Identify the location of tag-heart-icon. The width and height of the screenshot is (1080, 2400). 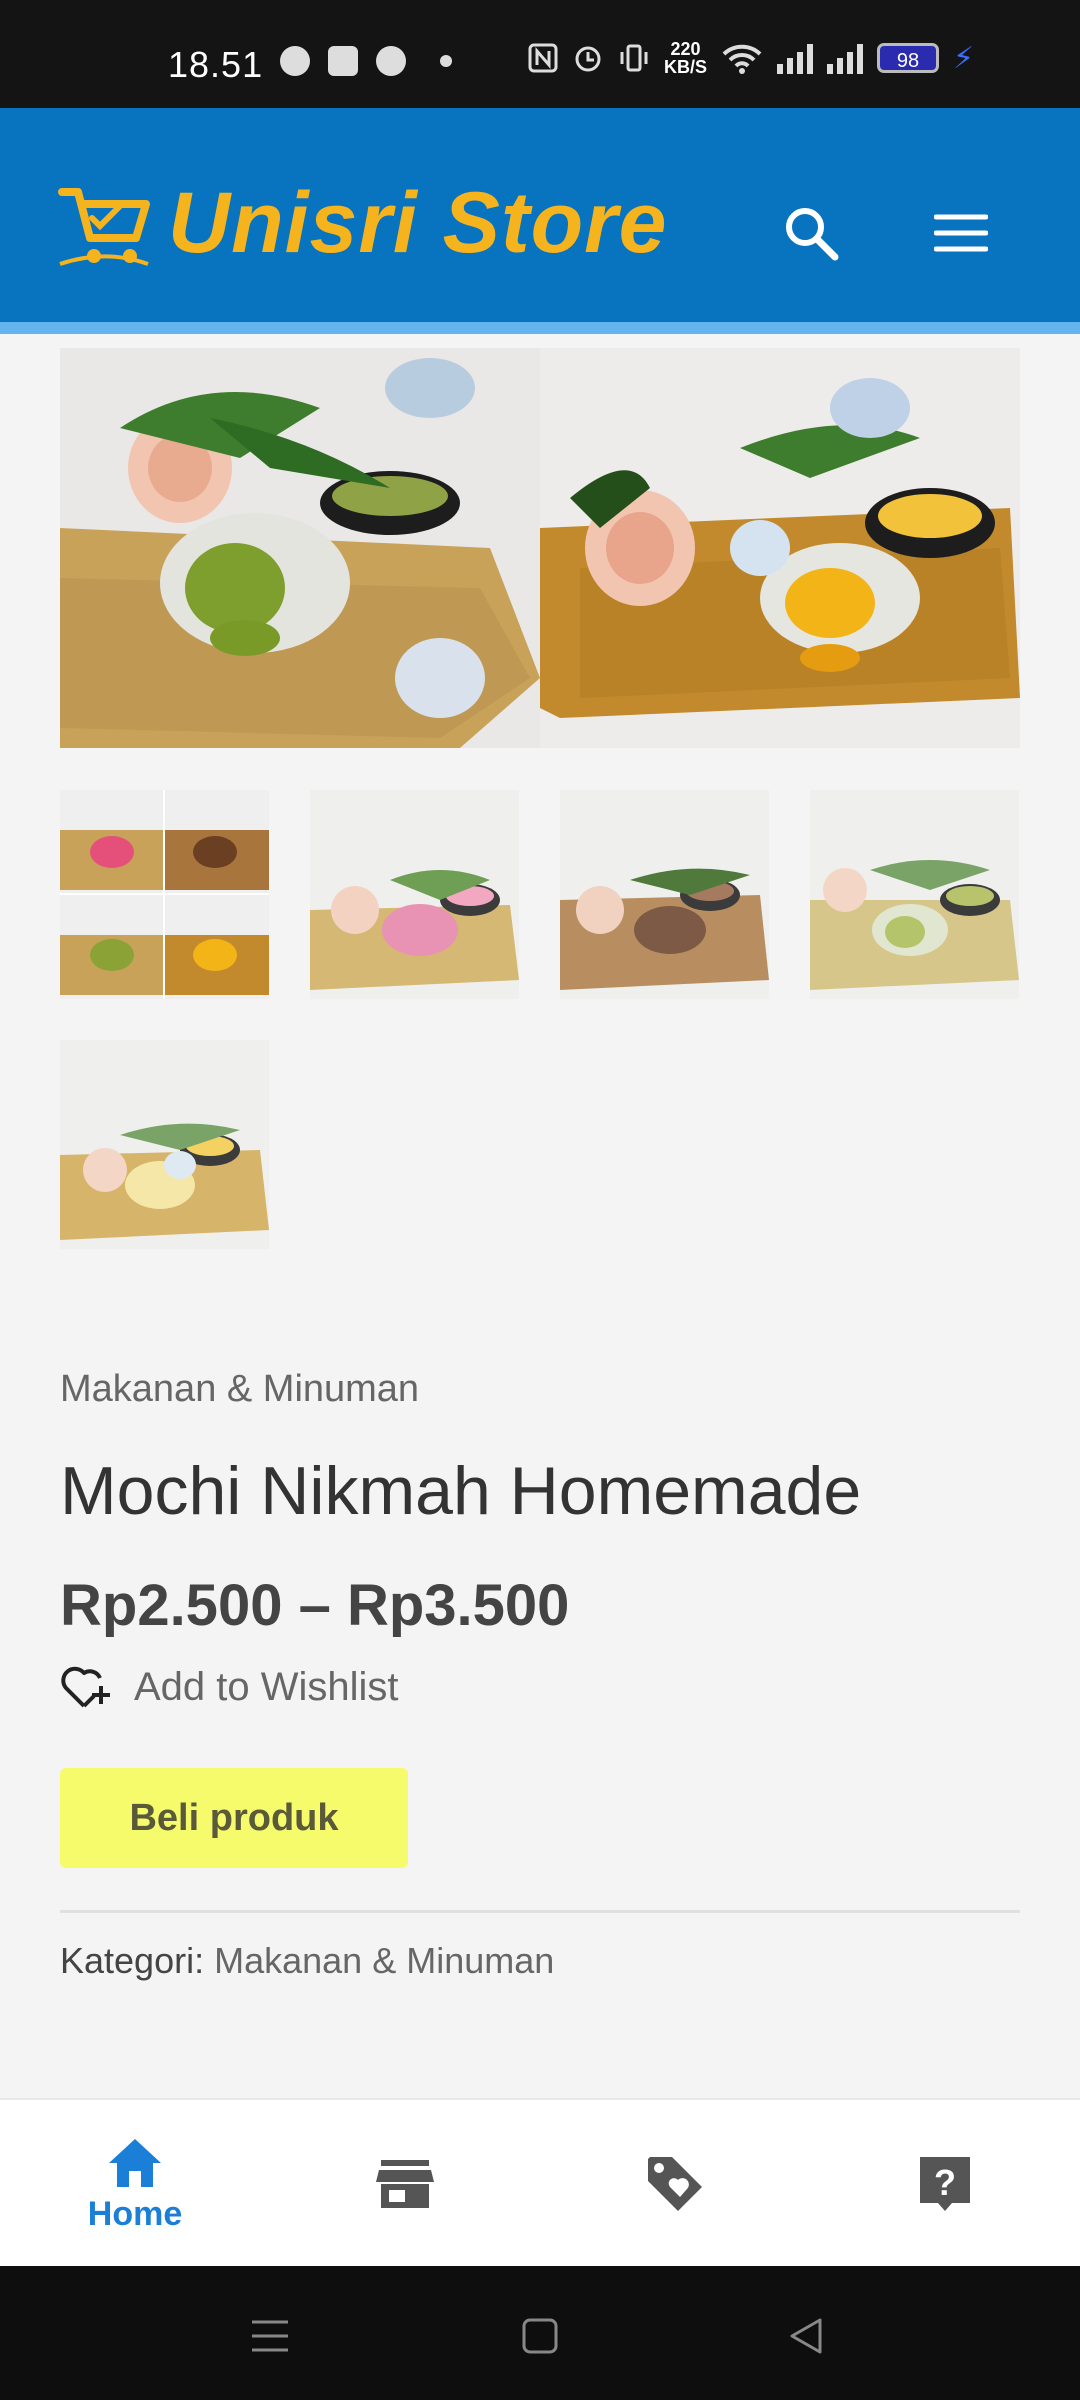
(675, 2184).